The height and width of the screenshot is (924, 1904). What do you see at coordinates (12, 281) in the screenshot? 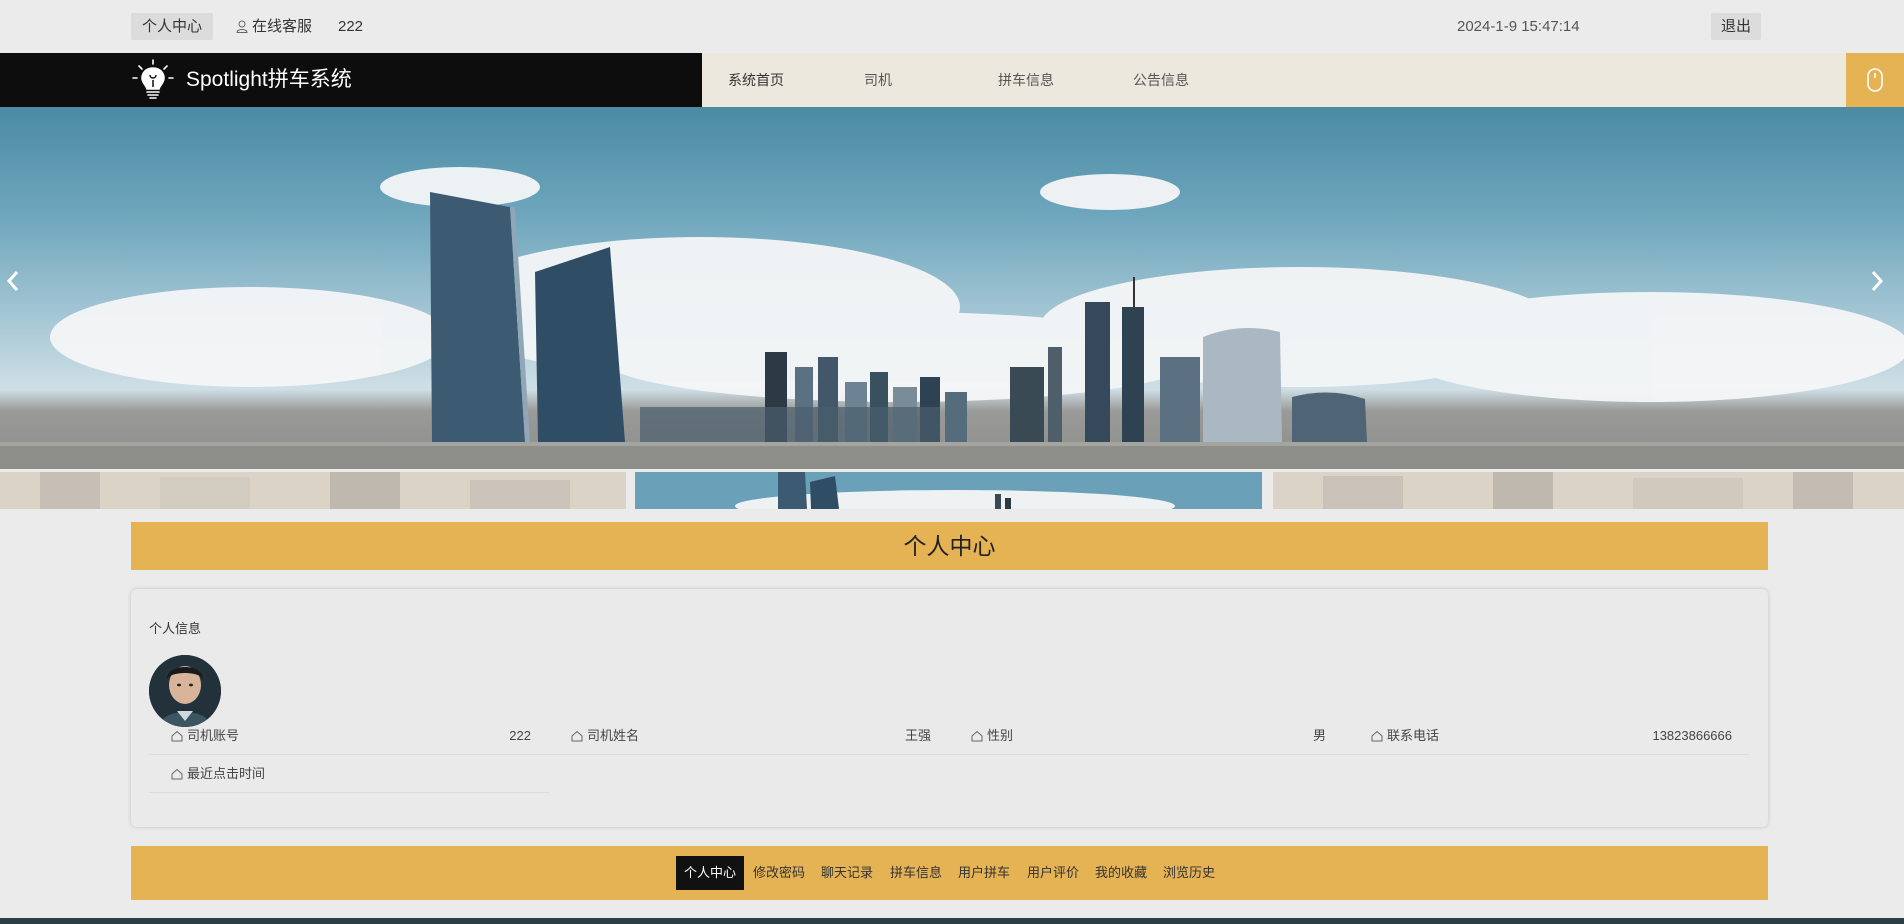
I see `chevron-left-icon` at bounding box center [12, 281].